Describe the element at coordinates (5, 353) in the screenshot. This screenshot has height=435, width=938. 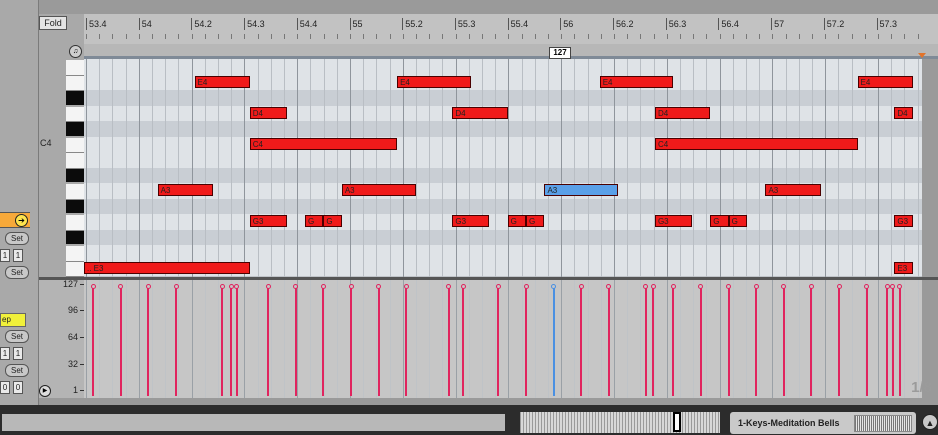
I see `num-box-3: 1` at that location.